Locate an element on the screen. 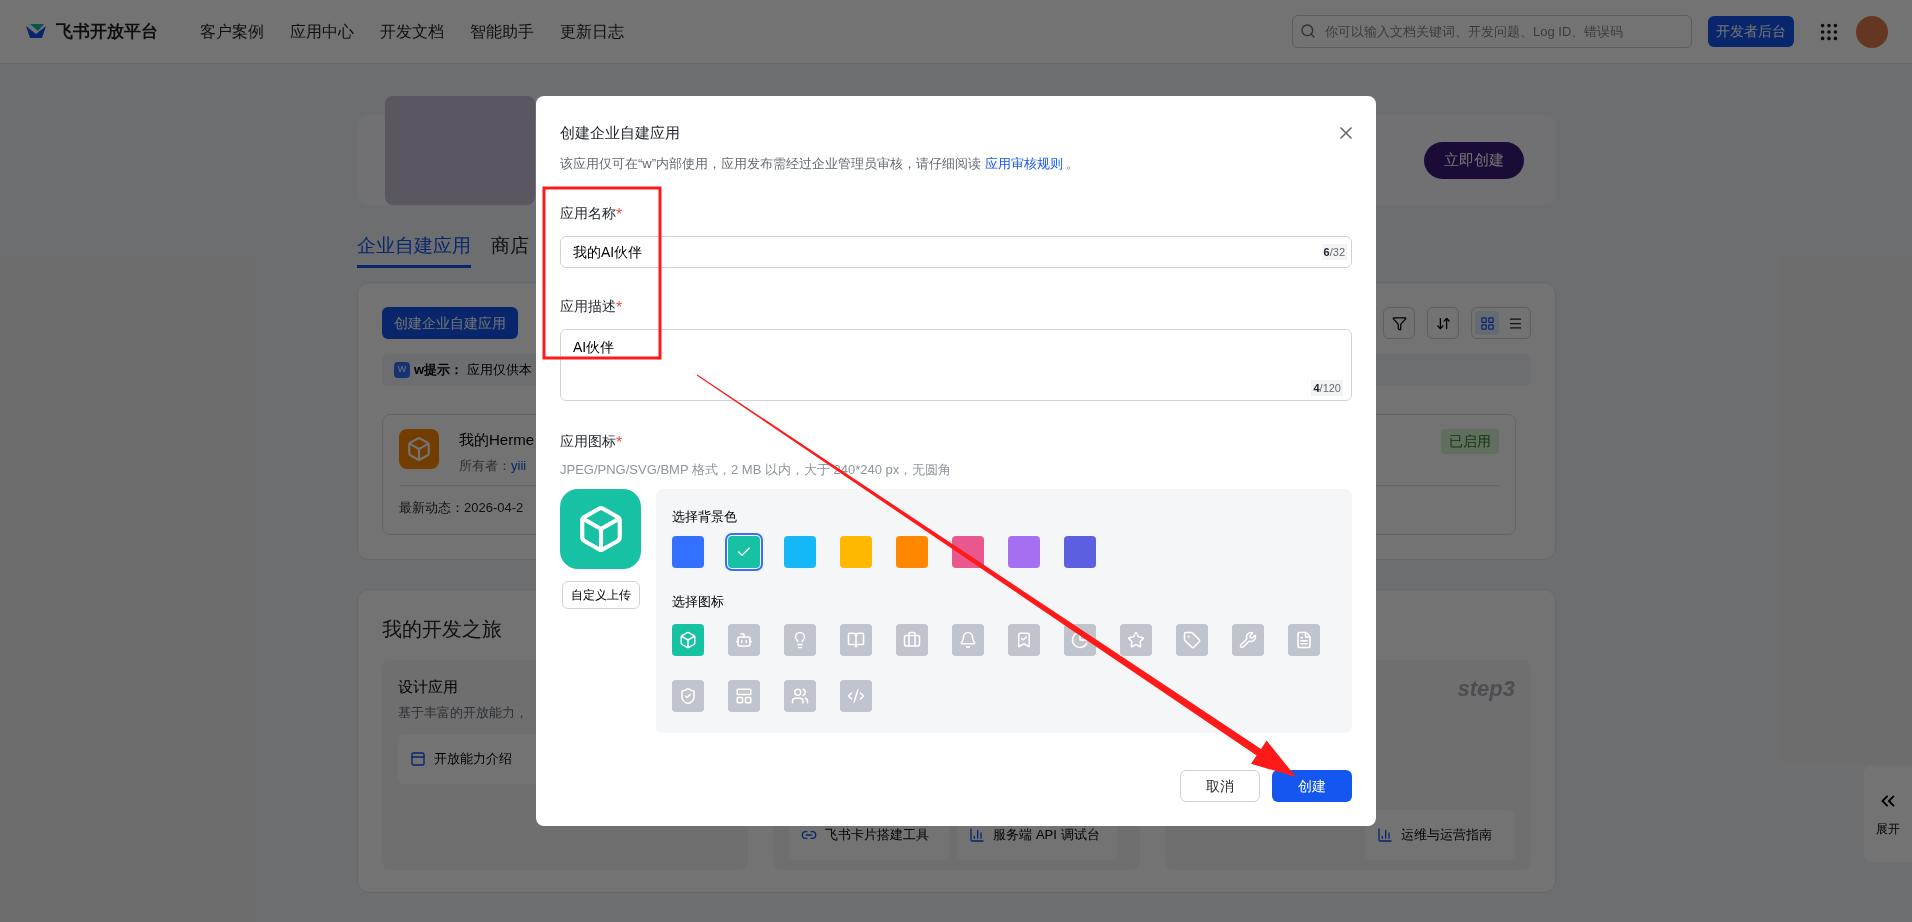 The width and height of the screenshot is (1912, 922). field-label: 应用名称 is located at coordinates (588, 213).